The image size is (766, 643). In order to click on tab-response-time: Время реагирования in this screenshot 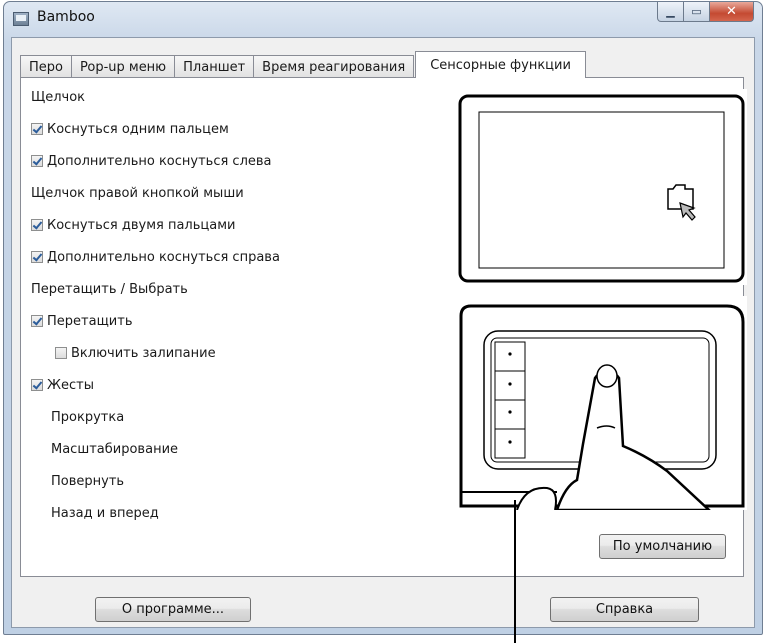, I will do `click(334, 66)`.